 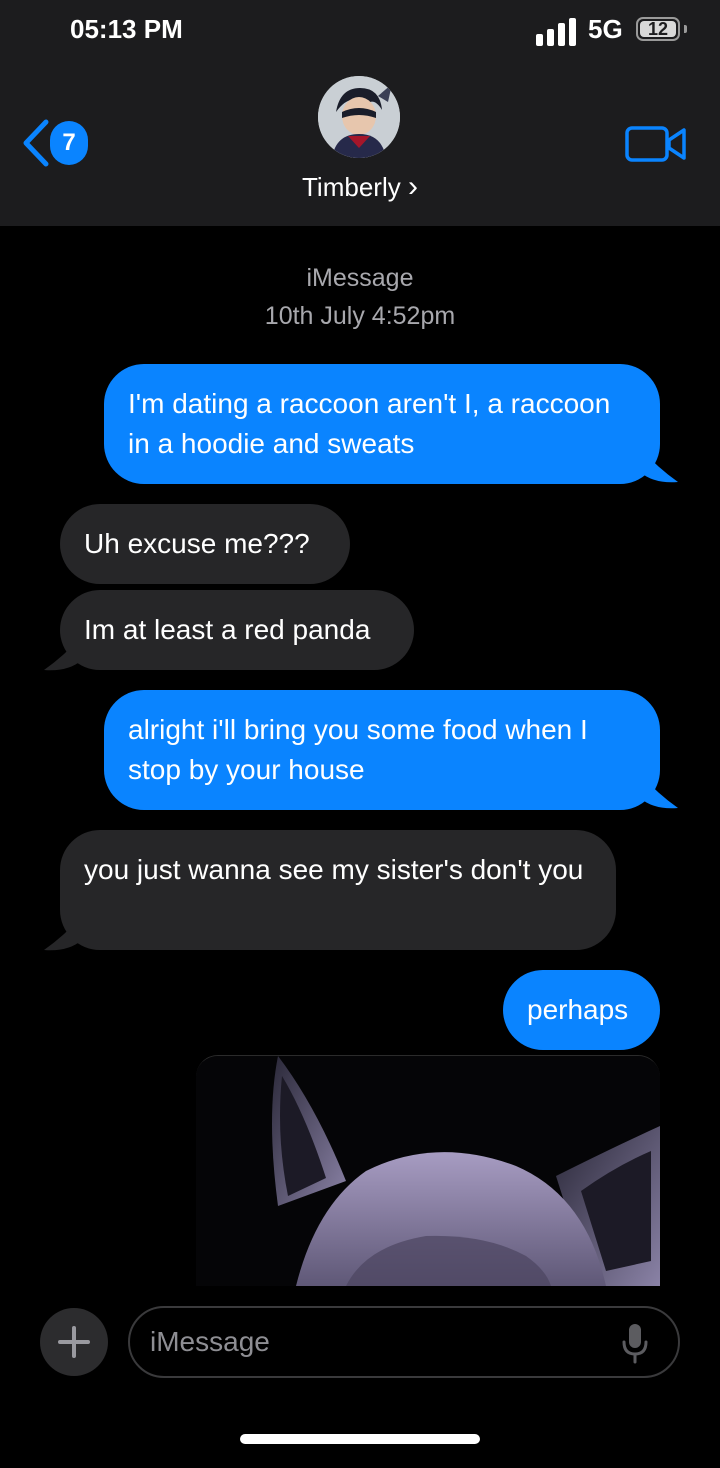 I want to click on creature-image, so click(x=428, y=1171).